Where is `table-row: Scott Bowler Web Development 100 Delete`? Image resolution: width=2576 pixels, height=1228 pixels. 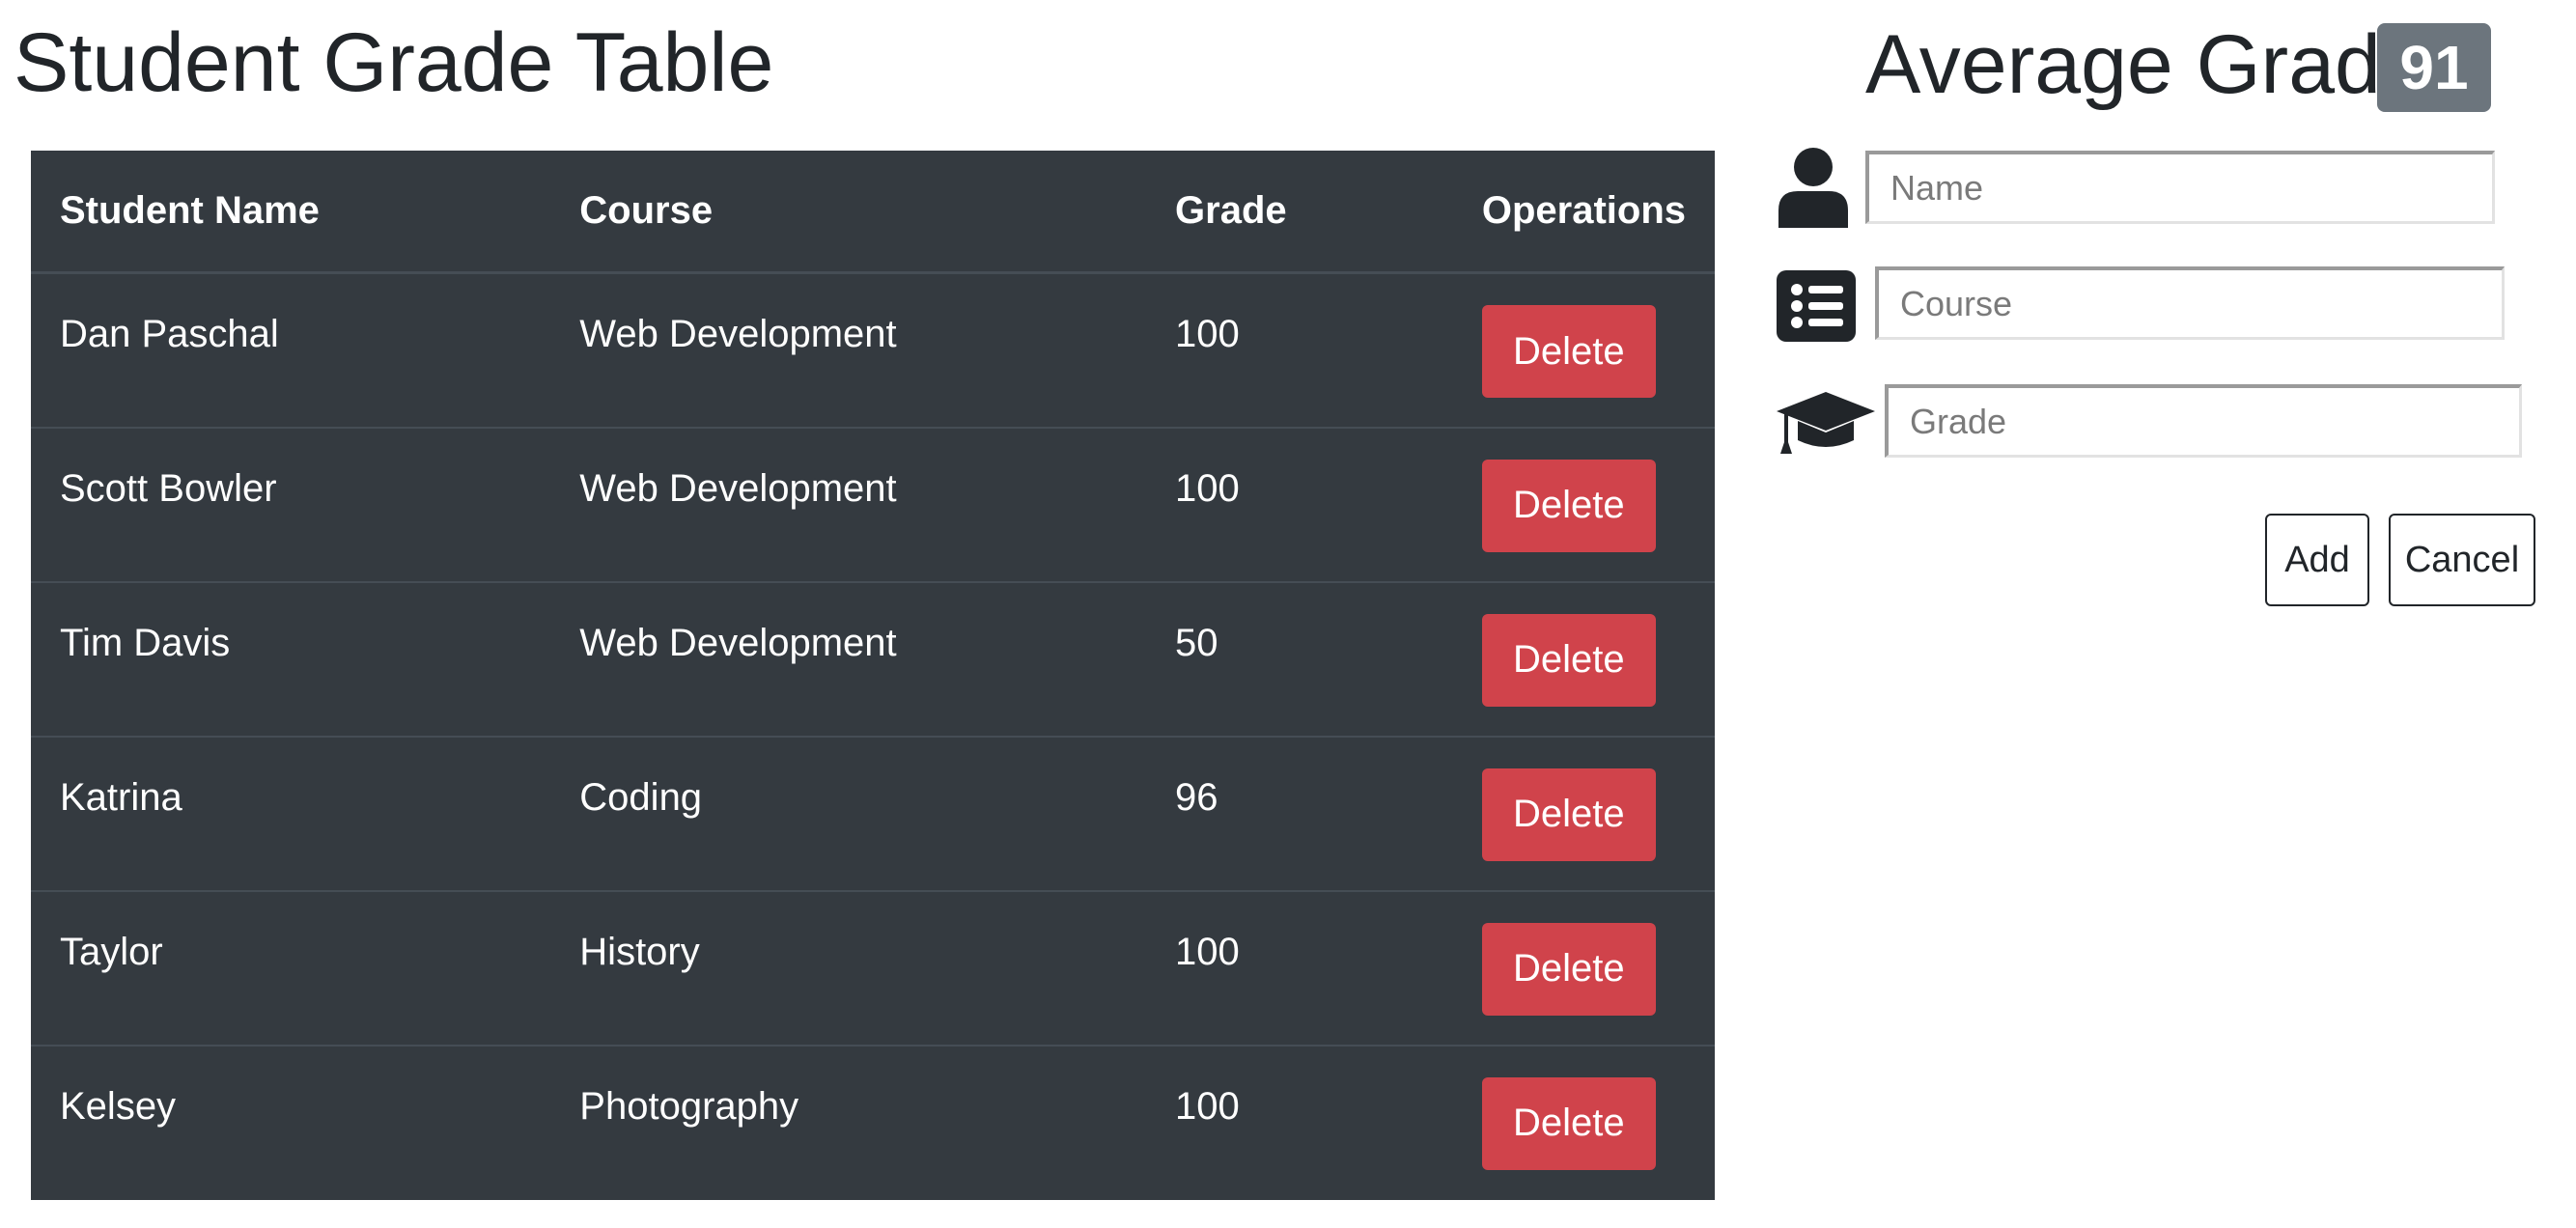
table-row: Scott Bowler Web Development 100 Delete is located at coordinates (873, 504).